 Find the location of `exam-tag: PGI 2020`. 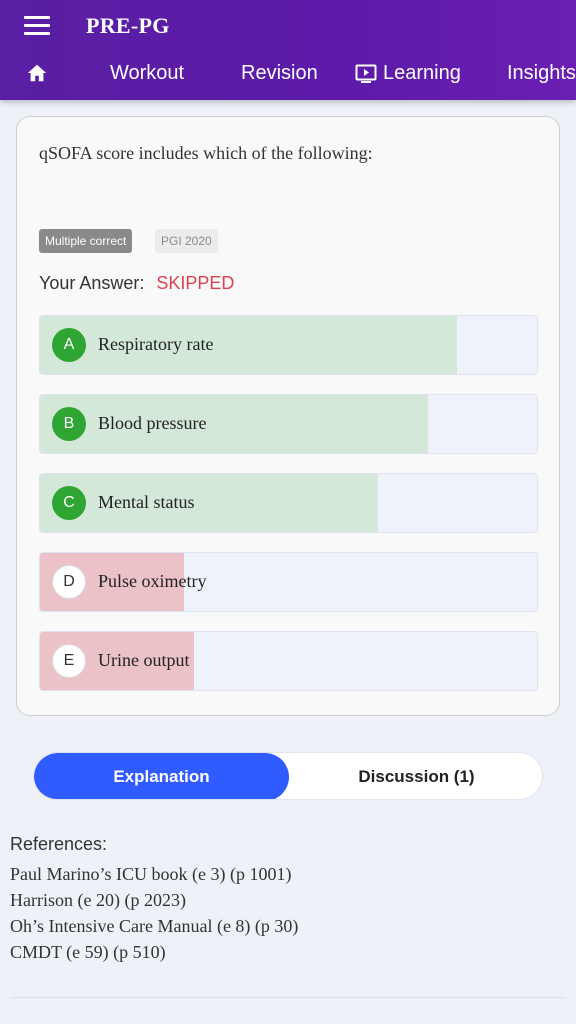

exam-tag: PGI 2020 is located at coordinates (186, 241).